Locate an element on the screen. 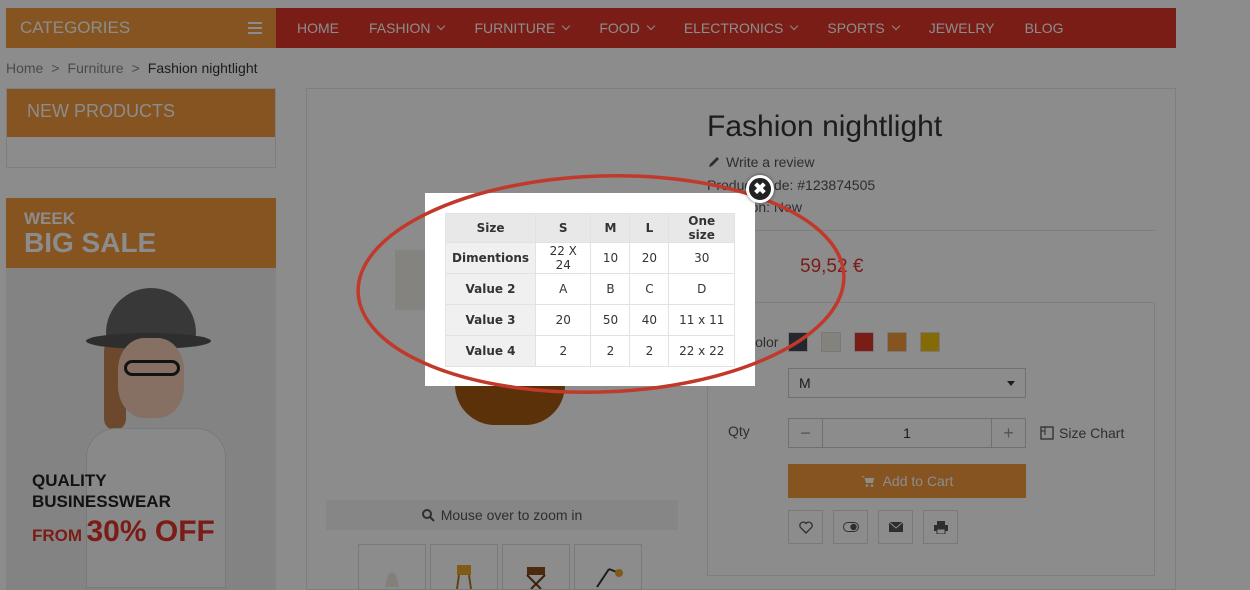 The height and width of the screenshot is (590, 1250). size-table-row-label: Value 4 is located at coordinates (490, 351).